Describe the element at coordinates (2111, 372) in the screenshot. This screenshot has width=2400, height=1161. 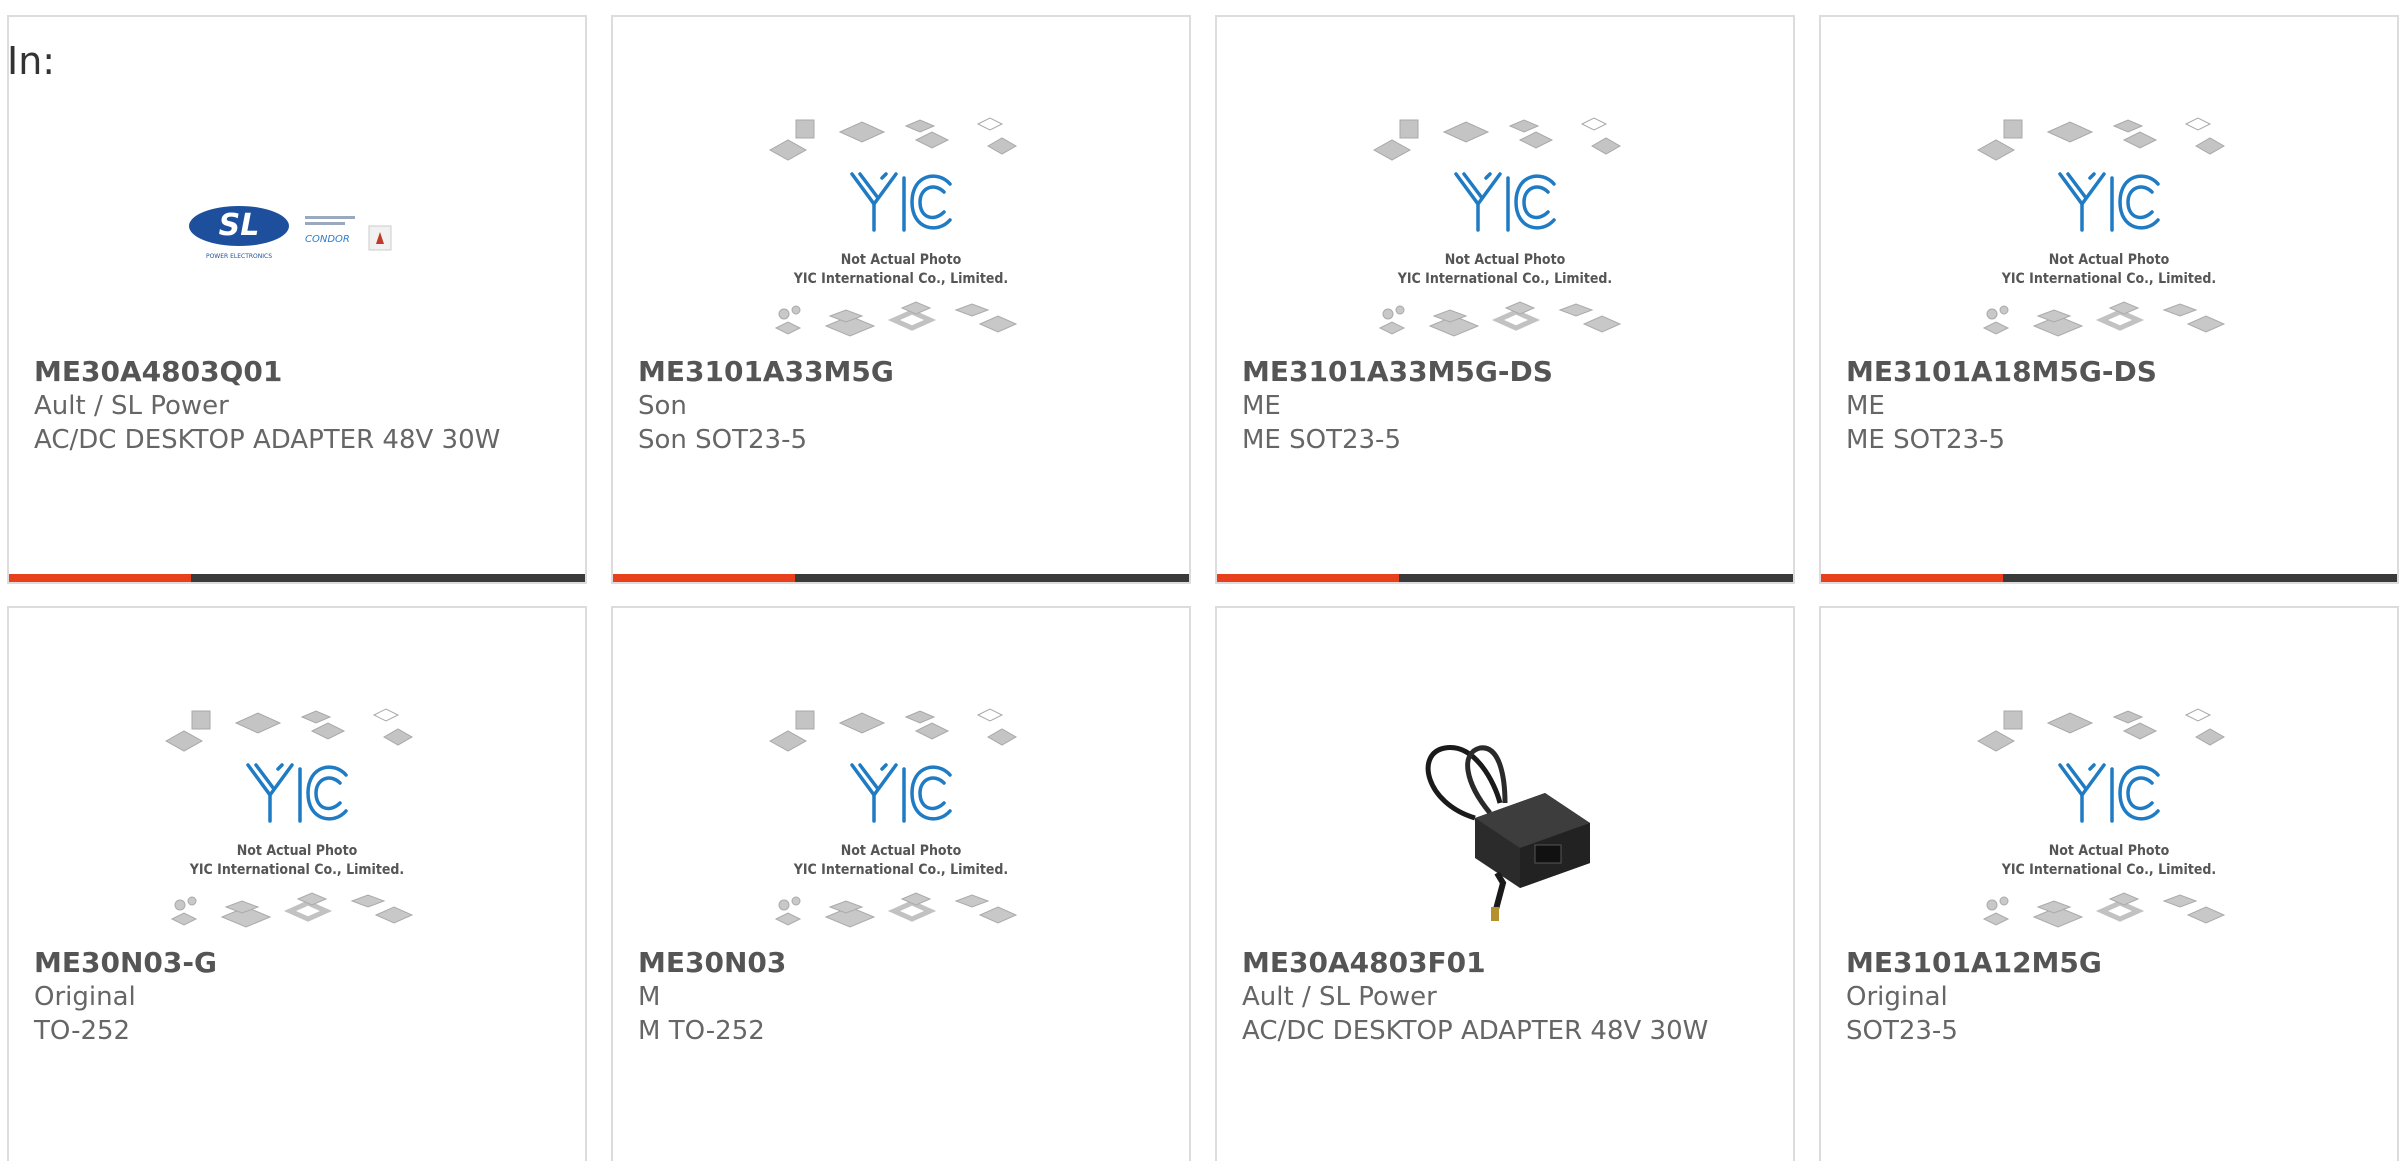
I see `part-number: ME3101A18M5G-DS` at that location.